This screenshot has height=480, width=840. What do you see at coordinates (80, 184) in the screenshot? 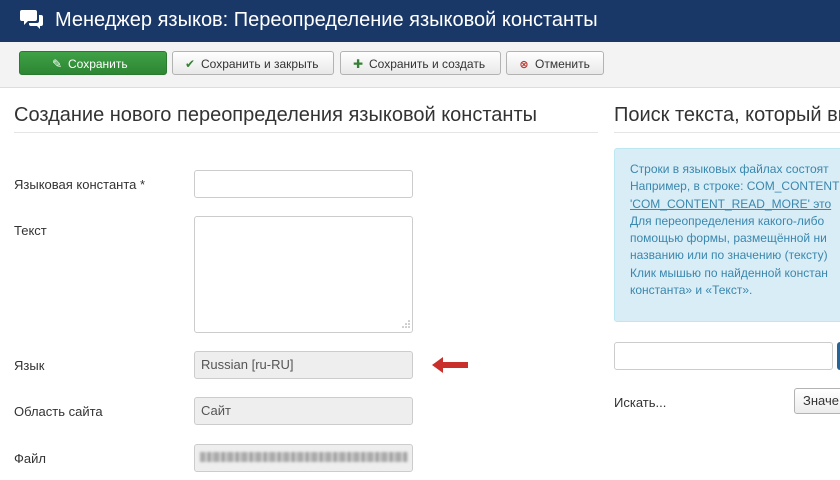
I see `constant-label: Языковая константа *` at bounding box center [80, 184].